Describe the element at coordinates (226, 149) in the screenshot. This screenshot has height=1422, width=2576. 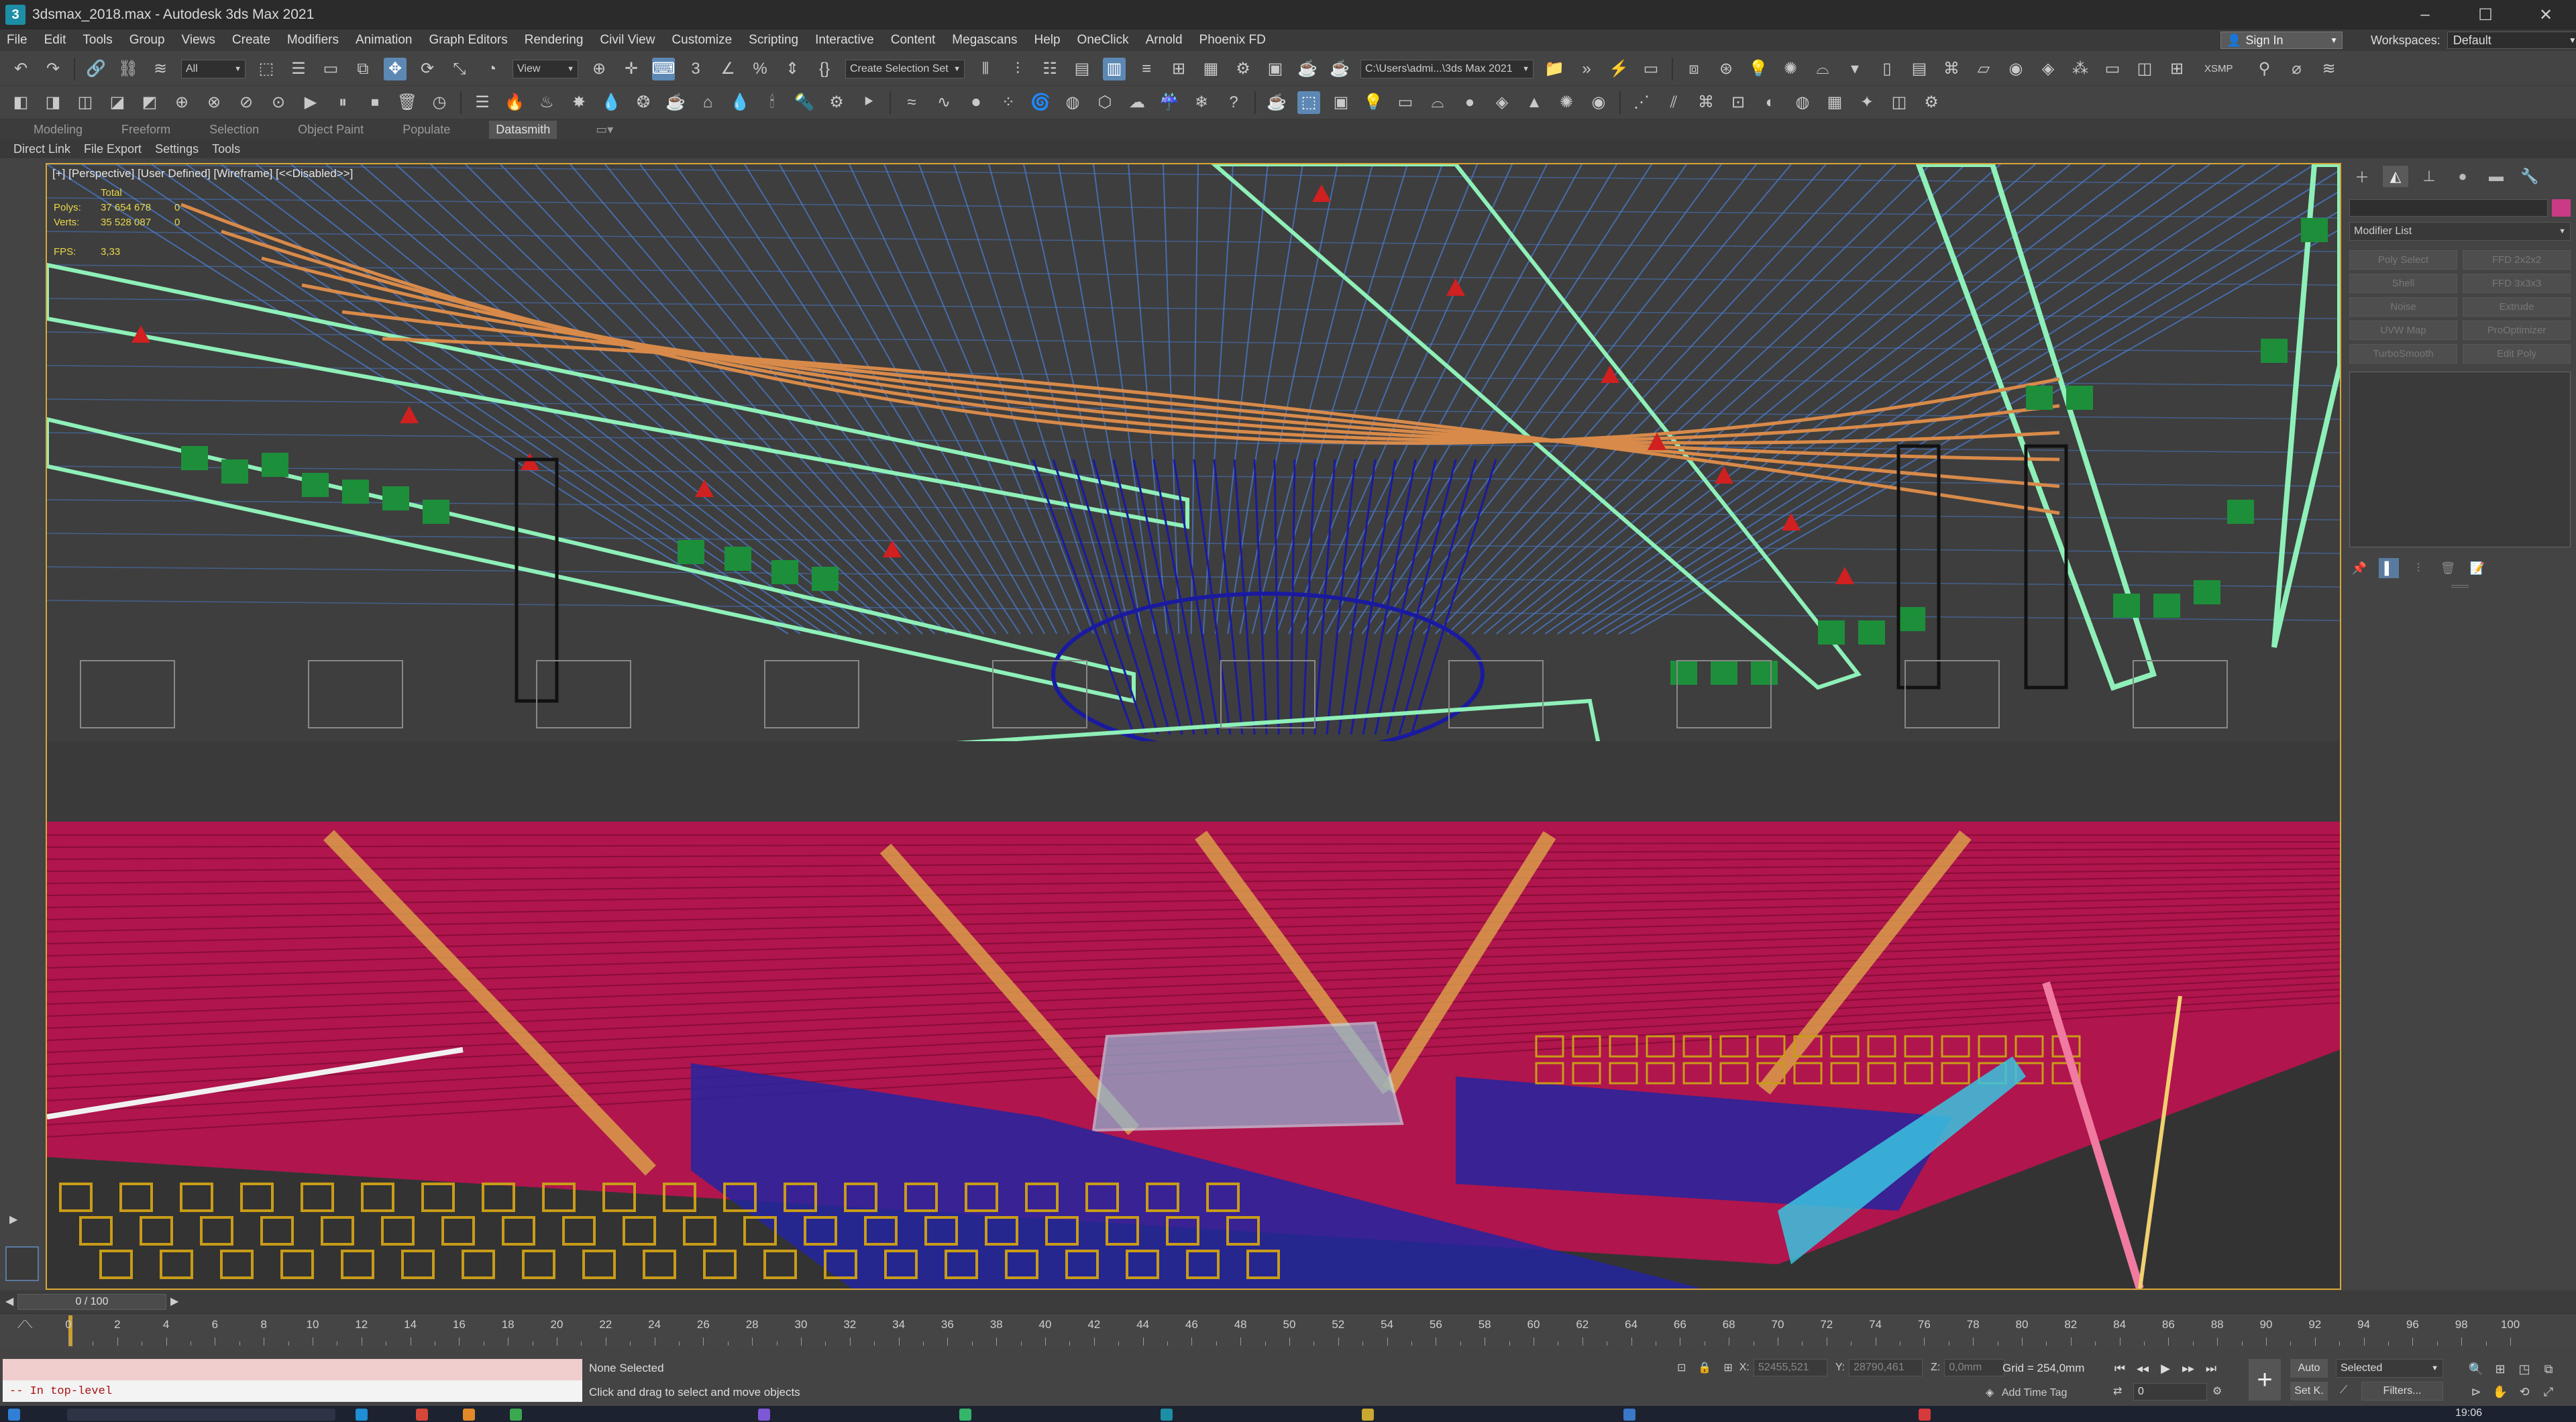
I see `subtab-tools: Tools` at that location.